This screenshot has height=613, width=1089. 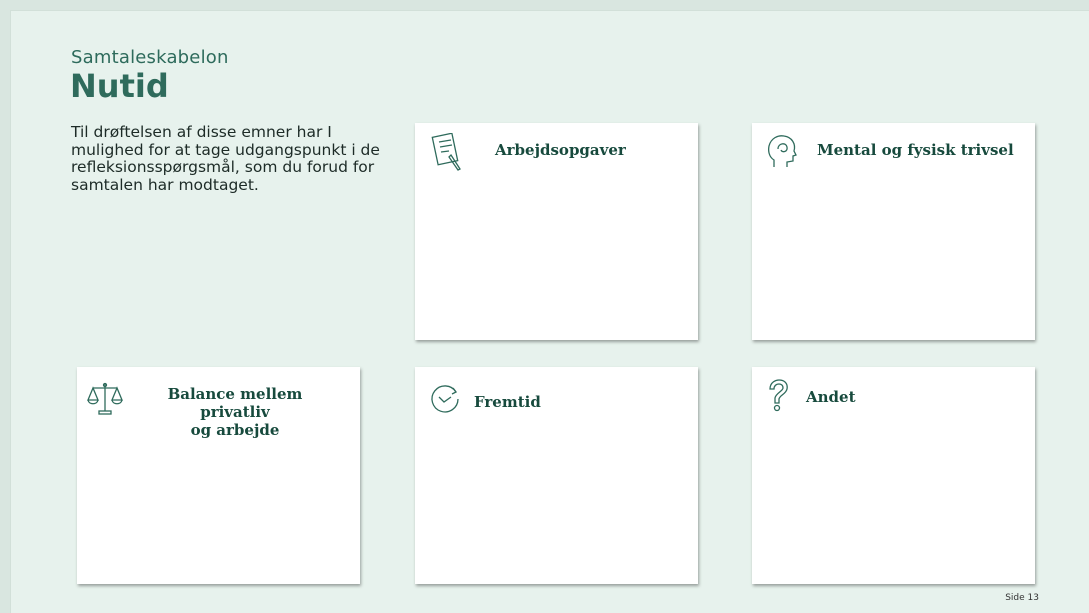 I want to click on card-label-line1: Balance mellem privatliv, so click(x=235, y=403).